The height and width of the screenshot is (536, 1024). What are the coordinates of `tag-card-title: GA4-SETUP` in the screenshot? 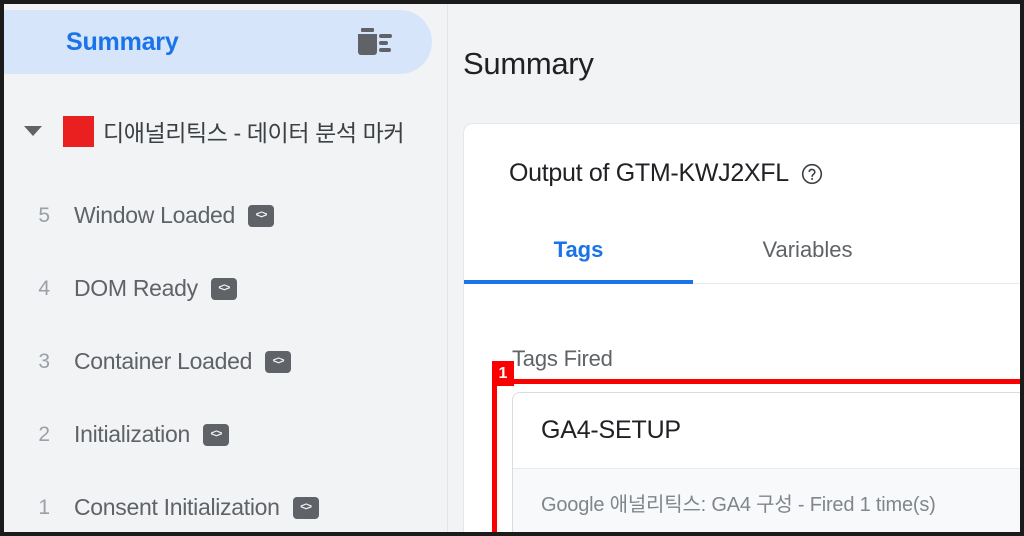 It's located at (611, 430).